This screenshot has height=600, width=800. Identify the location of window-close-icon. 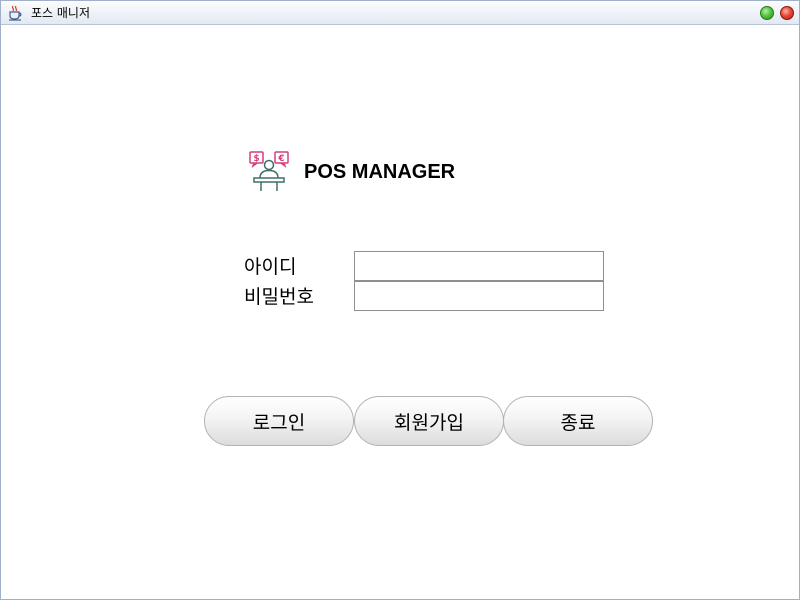
(787, 13).